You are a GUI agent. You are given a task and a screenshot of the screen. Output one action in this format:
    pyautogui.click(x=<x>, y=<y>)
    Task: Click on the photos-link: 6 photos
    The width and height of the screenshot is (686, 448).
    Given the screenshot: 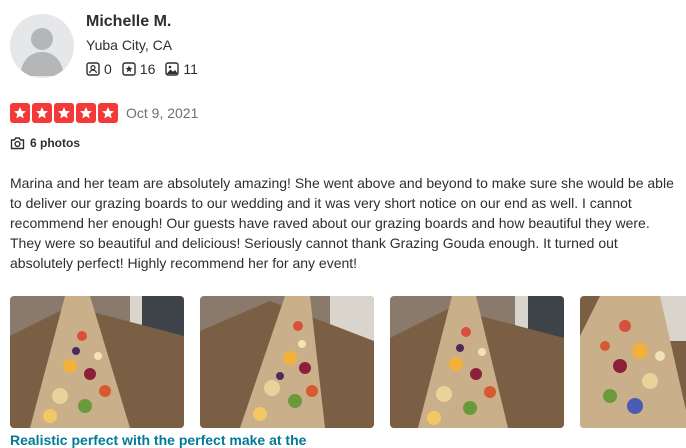 What is the action you would take?
    pyautogui.click(x=45, y=143)
    